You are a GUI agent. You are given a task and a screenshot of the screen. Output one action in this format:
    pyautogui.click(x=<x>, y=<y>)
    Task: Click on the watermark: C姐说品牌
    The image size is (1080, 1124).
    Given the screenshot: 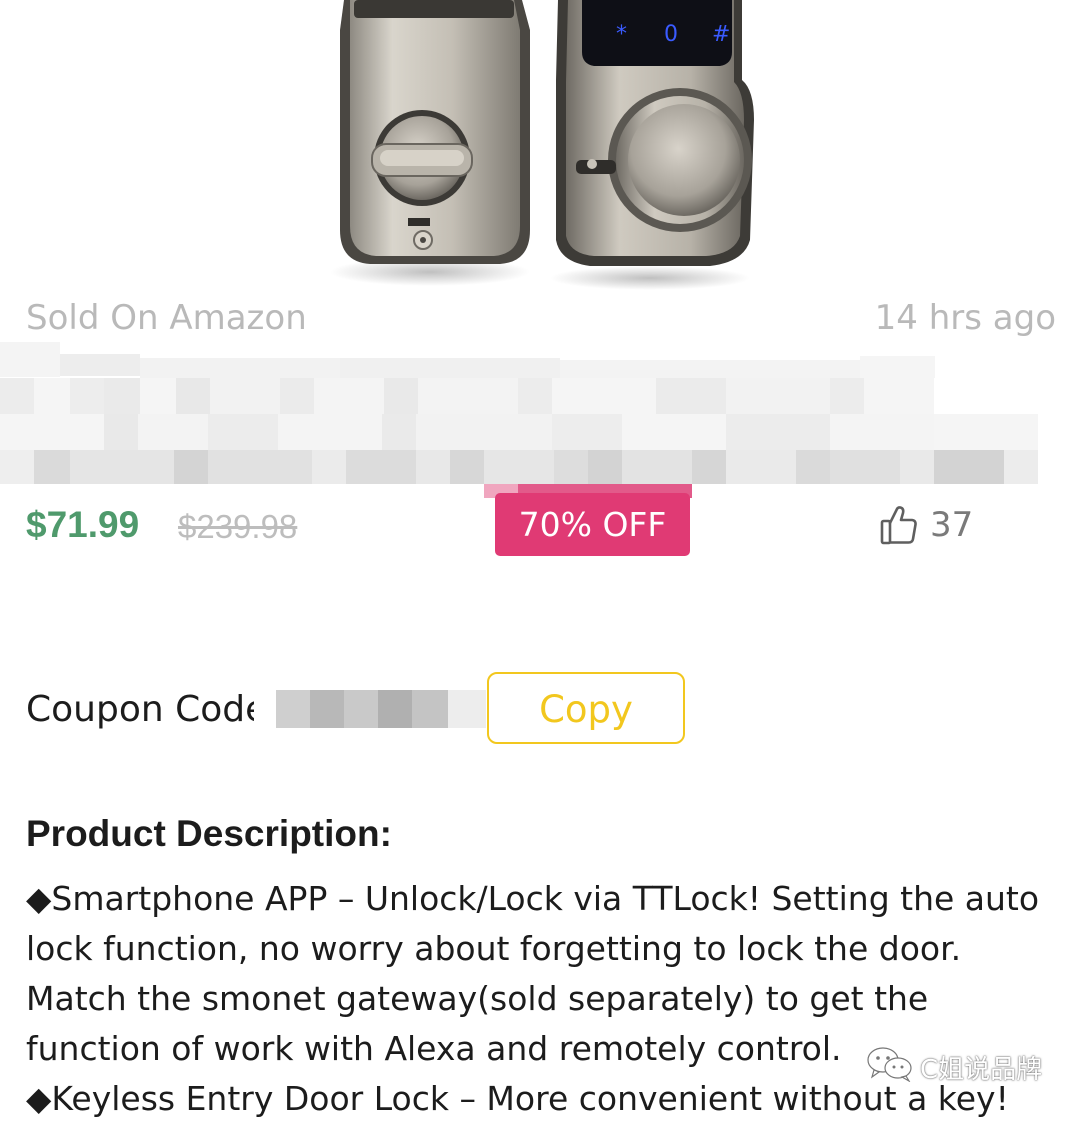 What is the action you would take?
    pyautogui.click(x=954, y=1067)
    